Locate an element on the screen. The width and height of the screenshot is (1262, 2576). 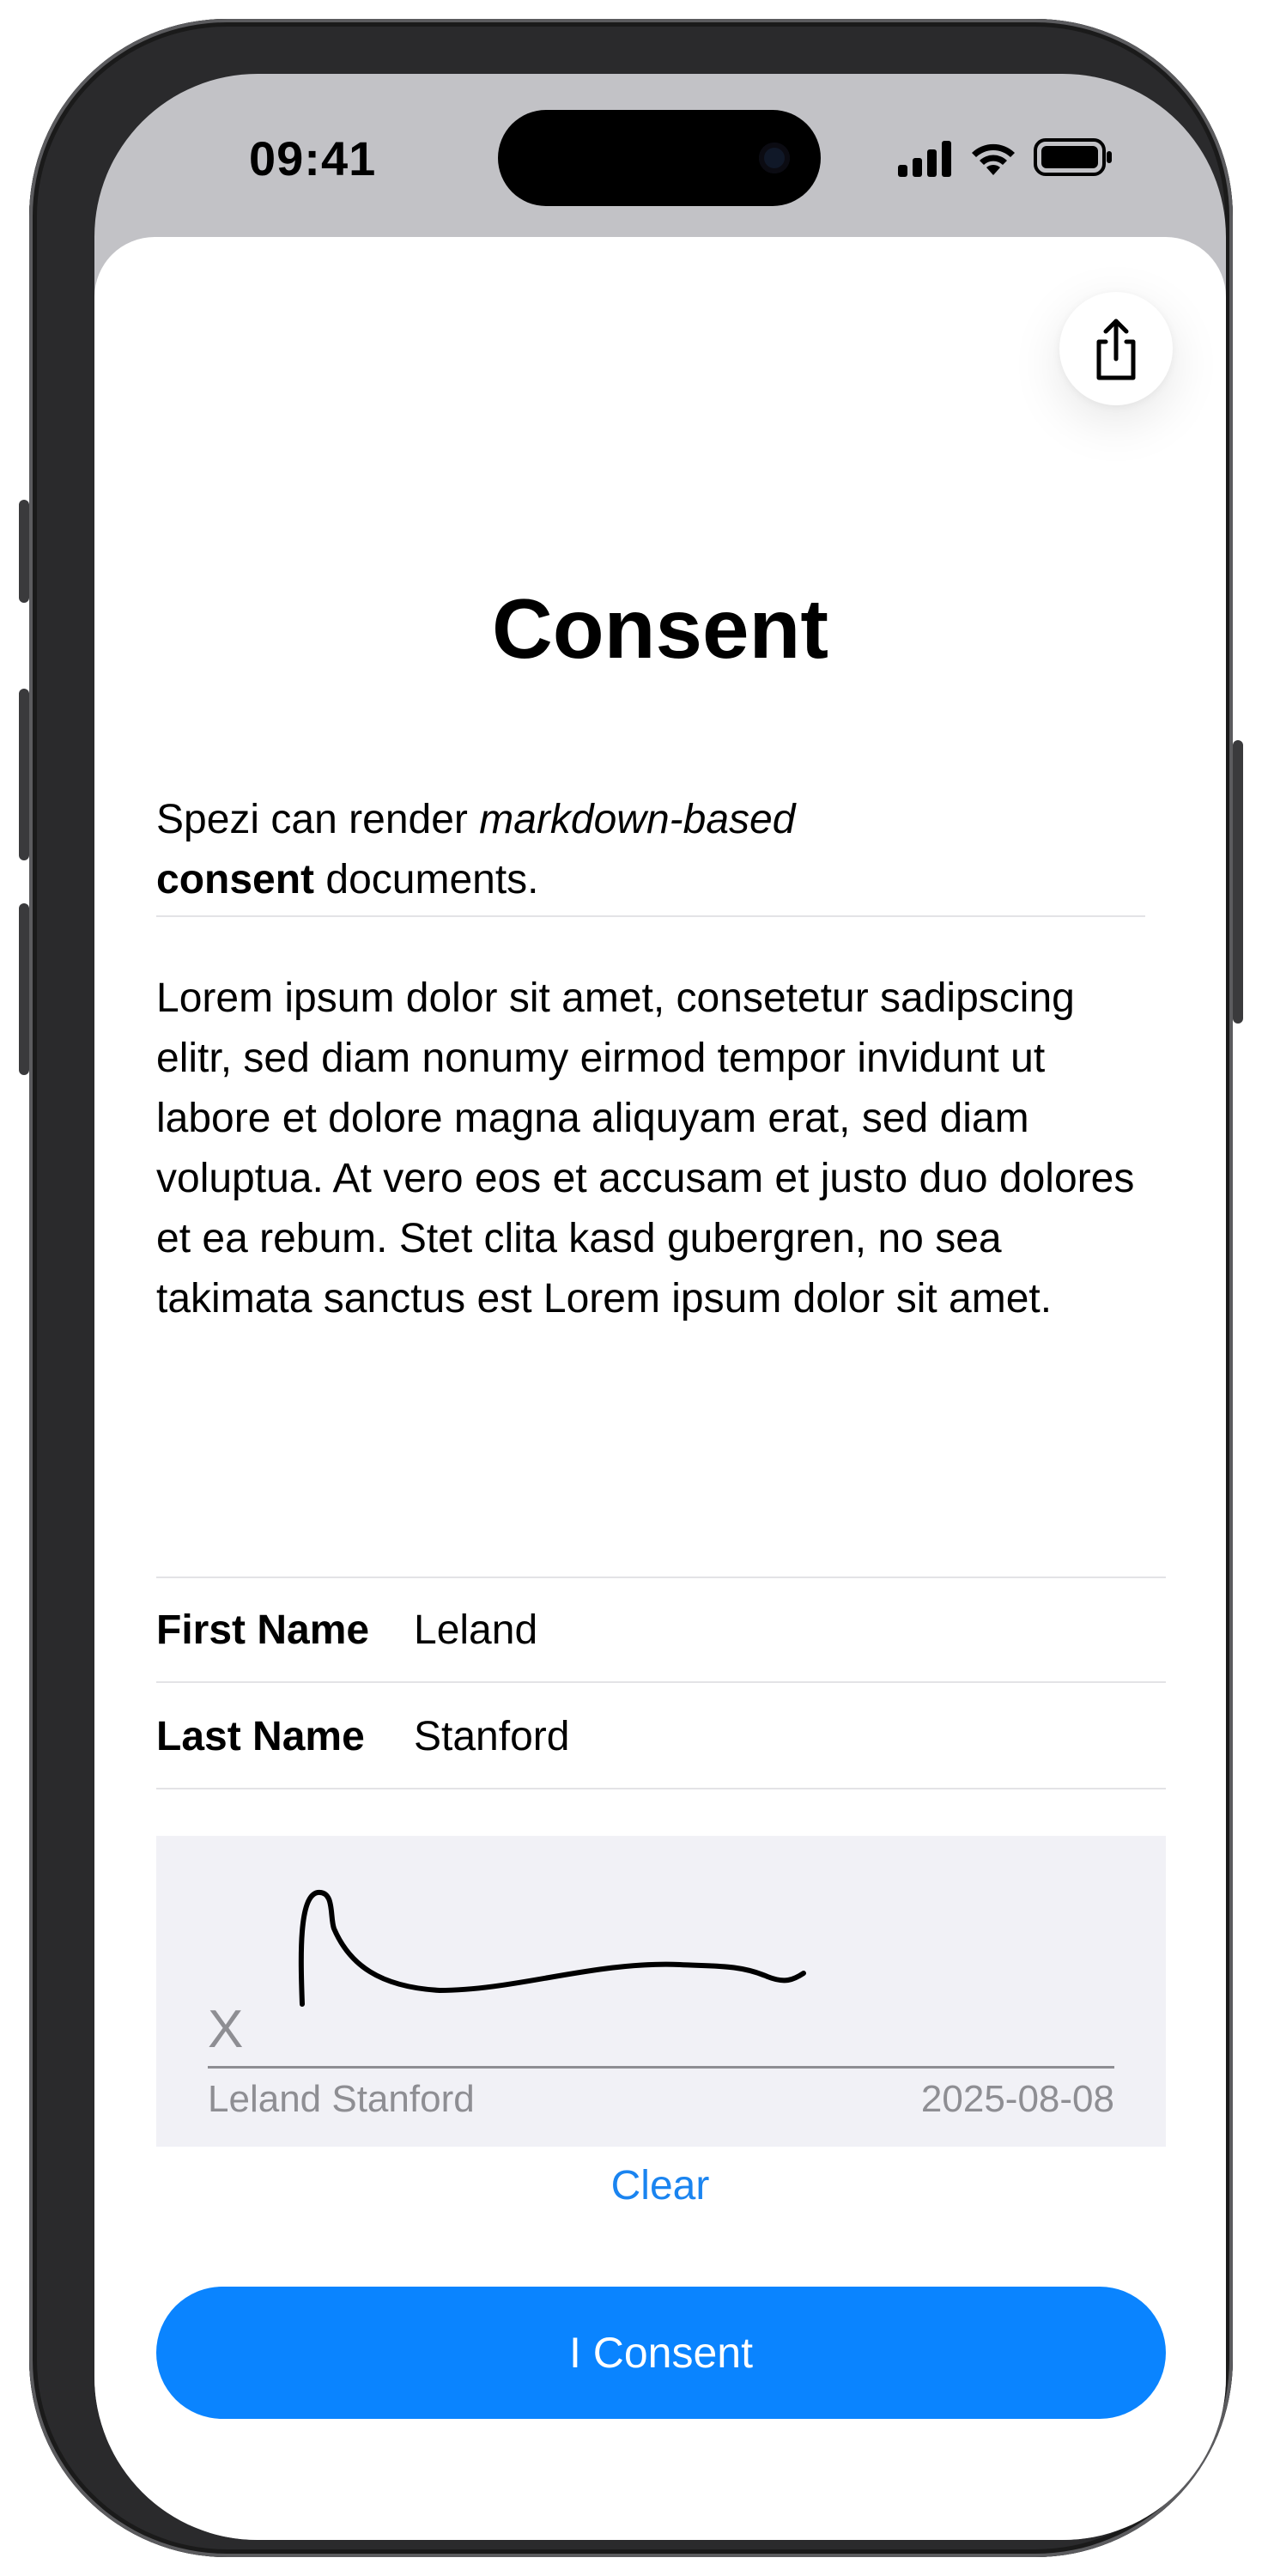
page-title: Consent is located at coordinates (660, 629).